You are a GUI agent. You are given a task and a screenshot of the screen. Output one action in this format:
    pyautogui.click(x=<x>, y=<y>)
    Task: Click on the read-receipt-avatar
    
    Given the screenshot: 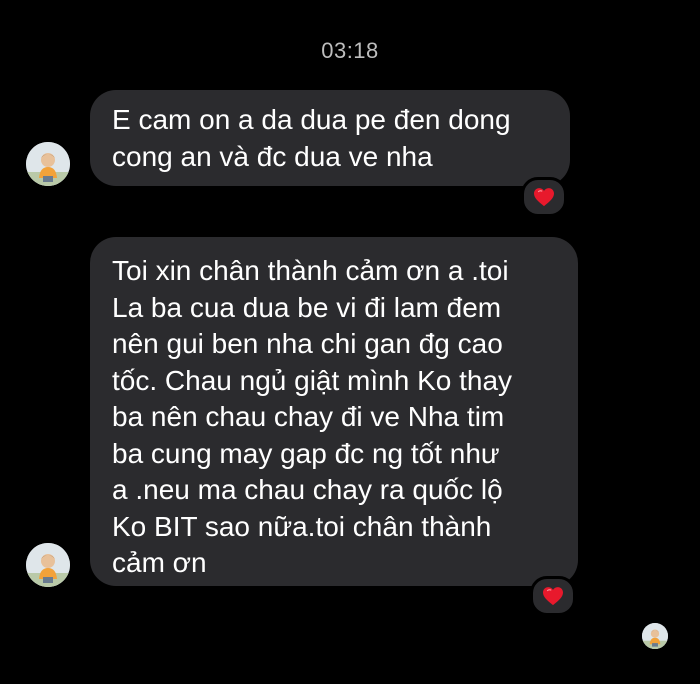 What is the action you would take?
    pyautogui.click(x=655, y=636)
    